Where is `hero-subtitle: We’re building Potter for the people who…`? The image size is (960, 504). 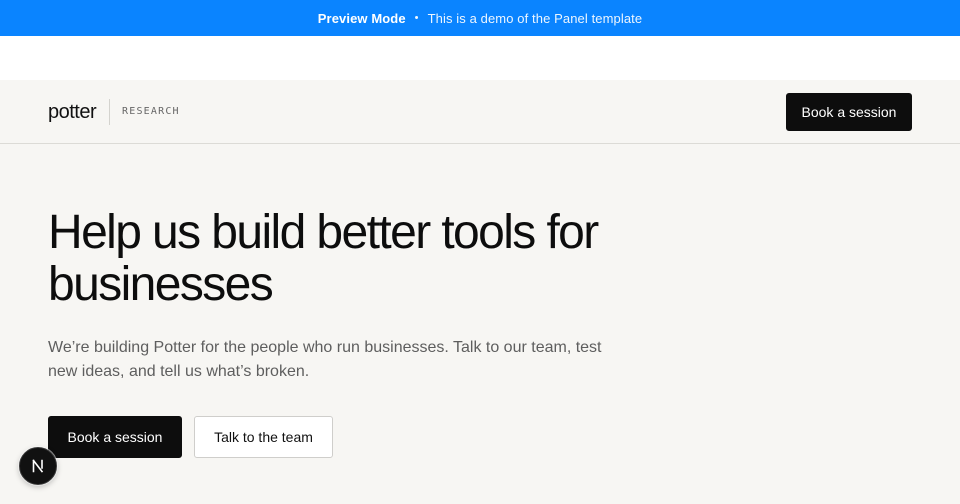 hero-subtitle: We’re building Potter for the people who… is located at coordinates (325, 359).